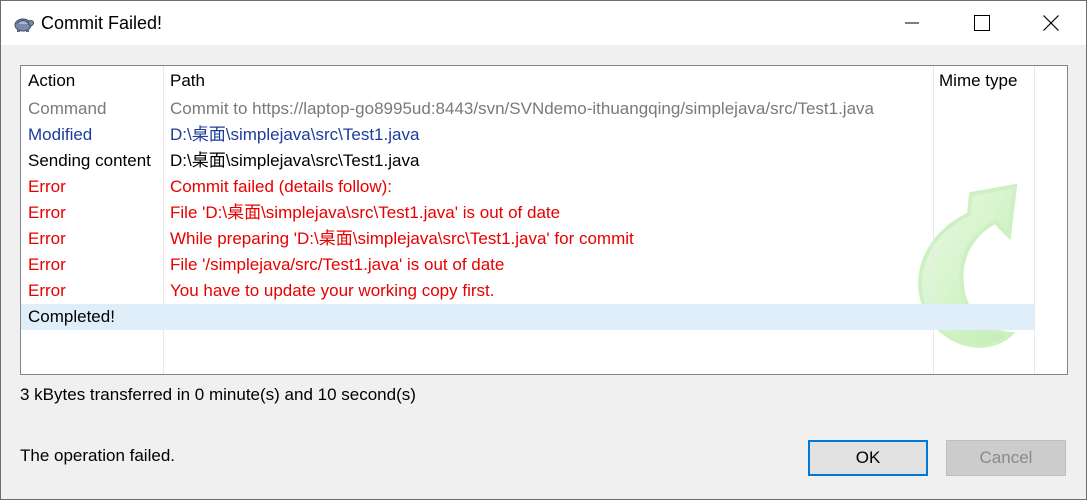 The image size is (1087, 500). What do you see at coordinates (23, 23) in the screenshot?
I see `tortoisesvn-turtle-icon` at bounding box center [23, 23].